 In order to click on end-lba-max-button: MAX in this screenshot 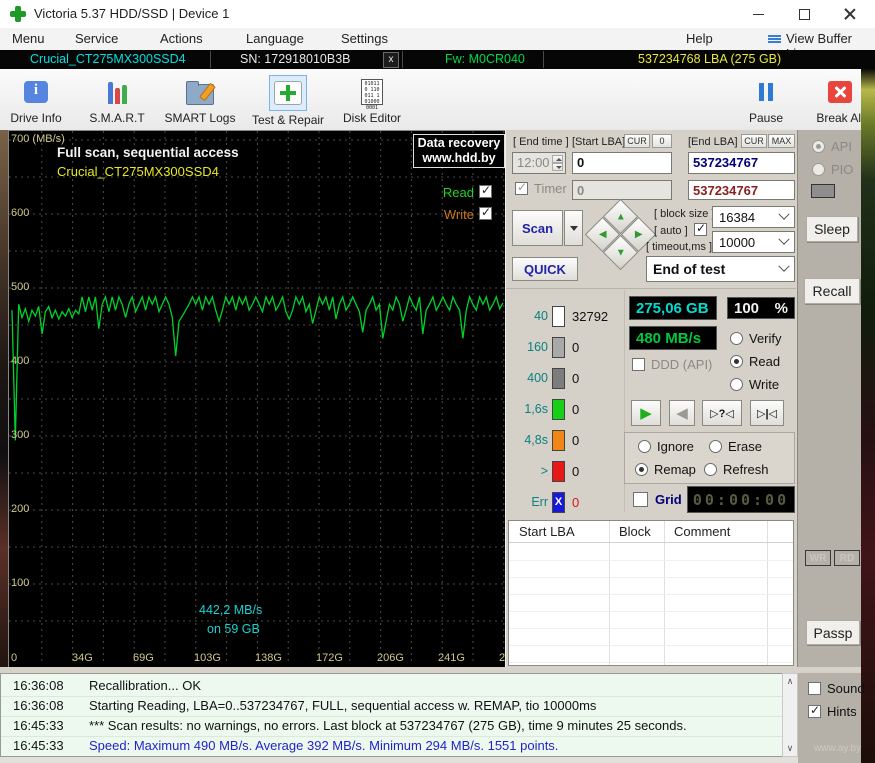, I will do `click(781, 141)`.